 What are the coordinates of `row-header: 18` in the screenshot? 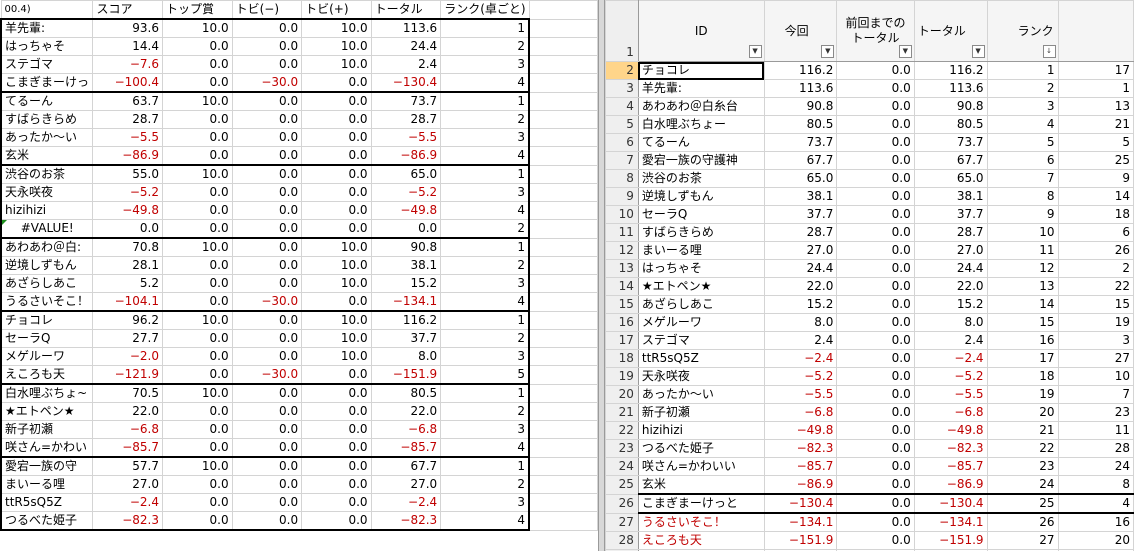 It's located at (622, 358).